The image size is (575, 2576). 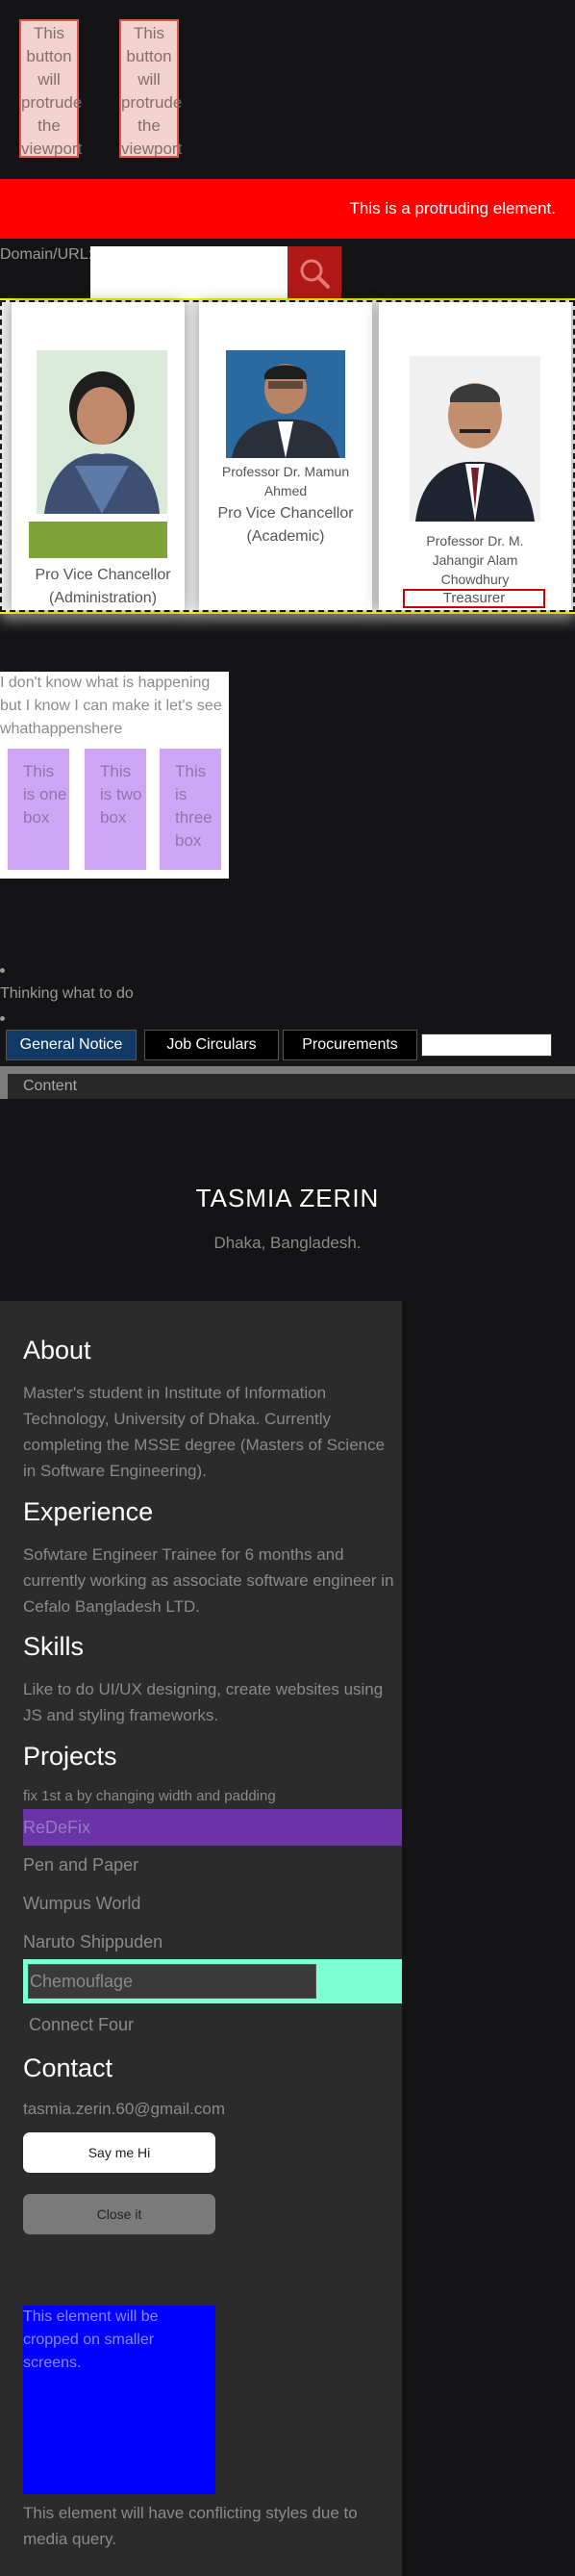 What do you see at coordinates (71, 1045) in the screenshot?
I see `tab-general-notice: General Notice` at bounding box center [71, 1045].